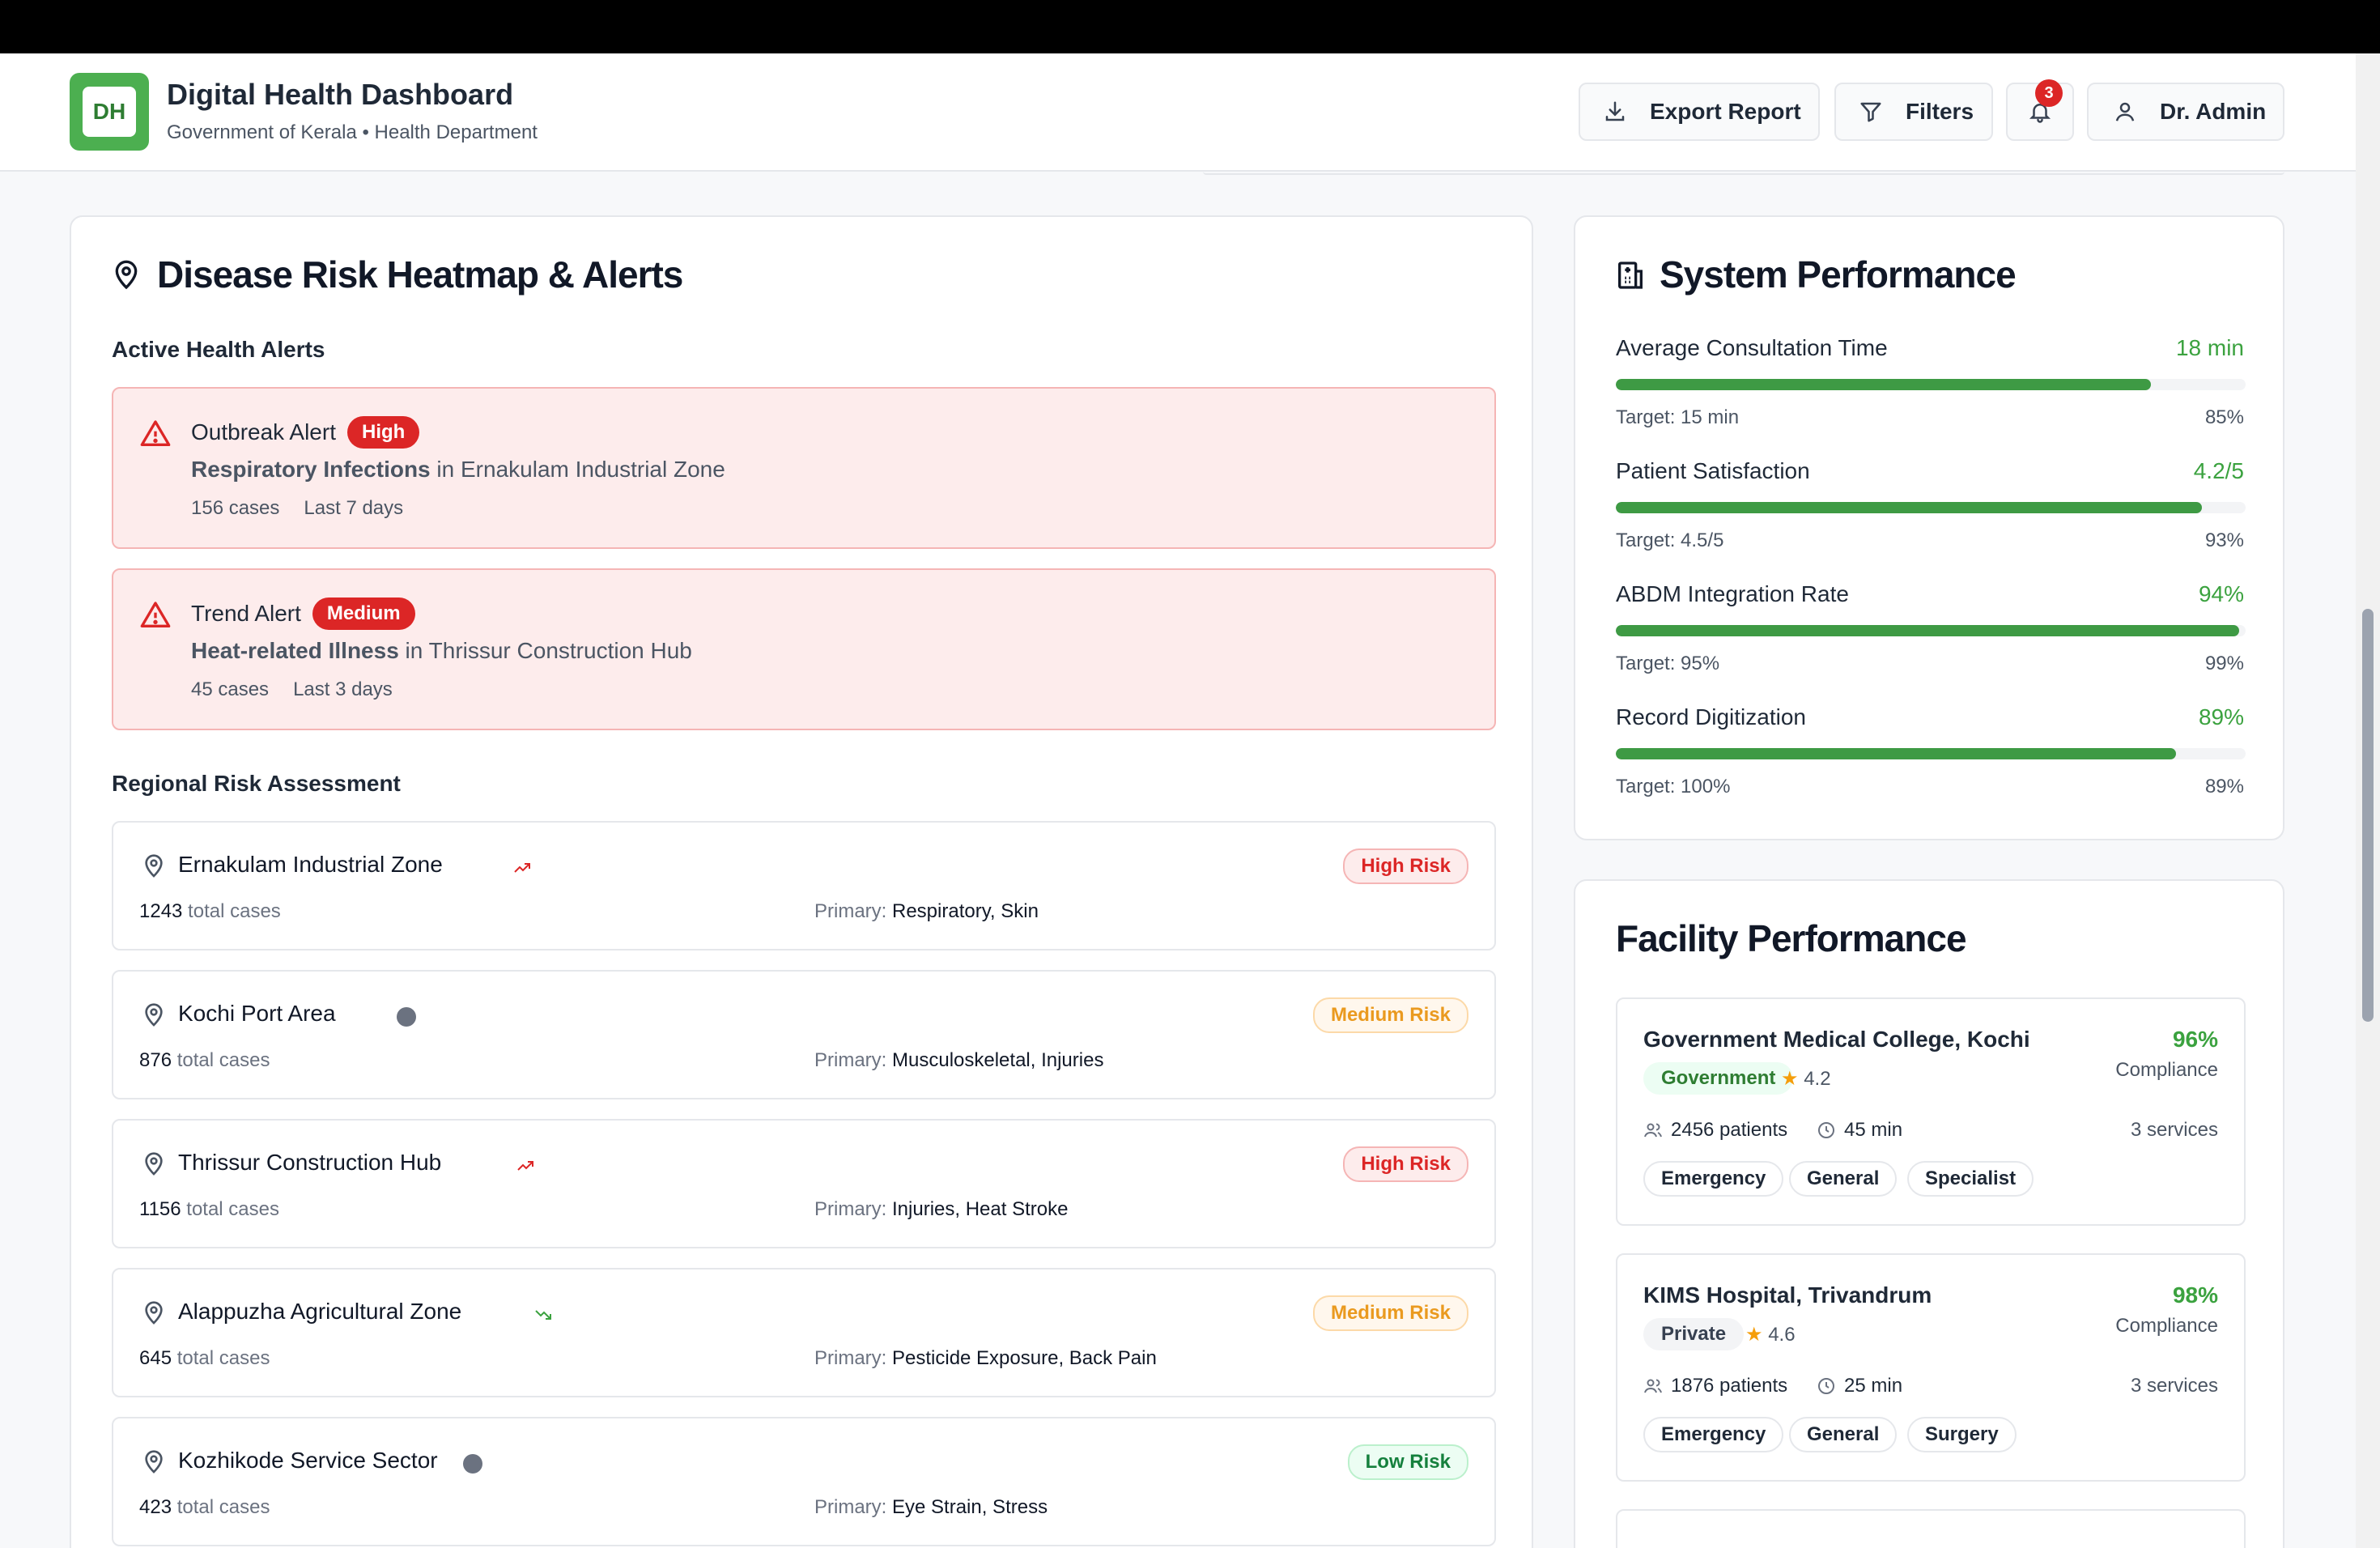 This screenshot has width=2380, height=1548. I want to click on compliance-label: Compliance, so click(2166, 1326).